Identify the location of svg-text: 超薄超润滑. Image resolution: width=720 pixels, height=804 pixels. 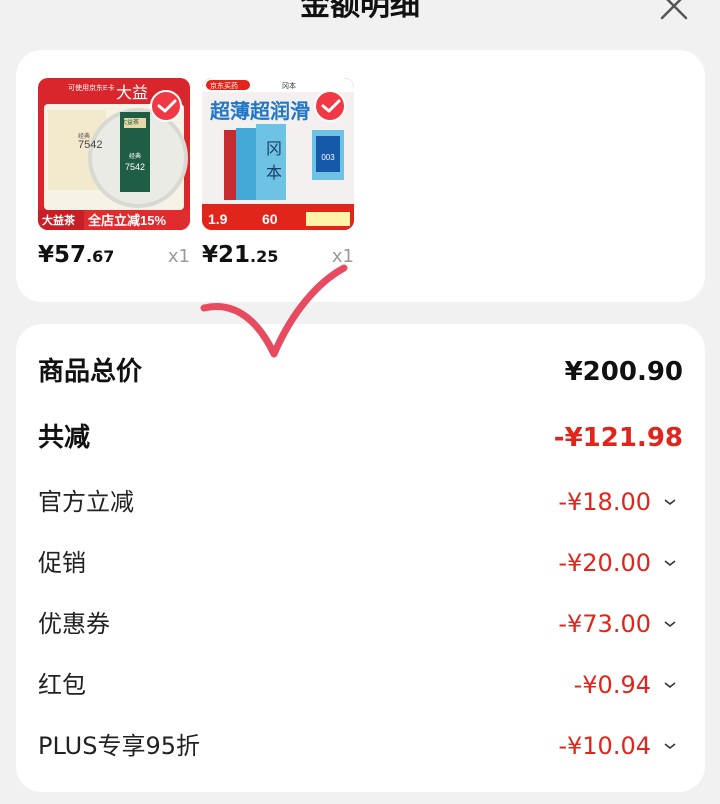
(259, 111).